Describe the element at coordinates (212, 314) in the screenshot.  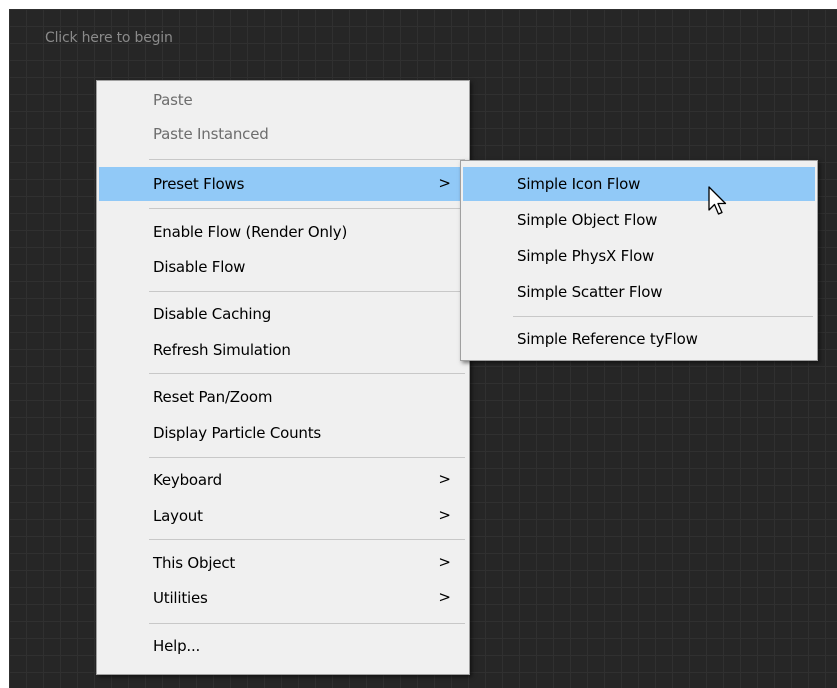
I see `menu-item-label: Disable Caching` at that location.